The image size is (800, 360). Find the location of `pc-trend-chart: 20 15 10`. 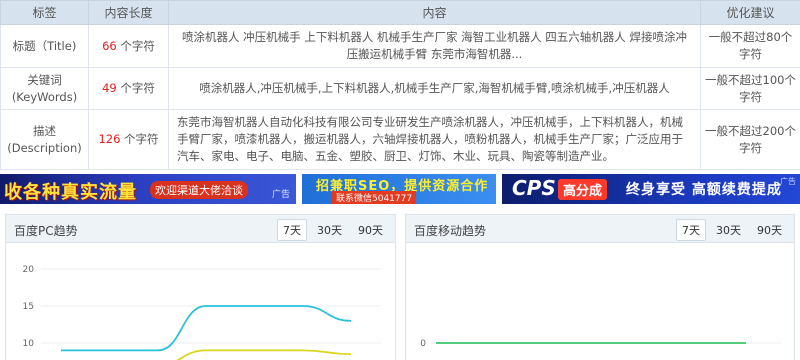

pc-trend-chart: 20 15 10 is located at coordinates (202, 312).